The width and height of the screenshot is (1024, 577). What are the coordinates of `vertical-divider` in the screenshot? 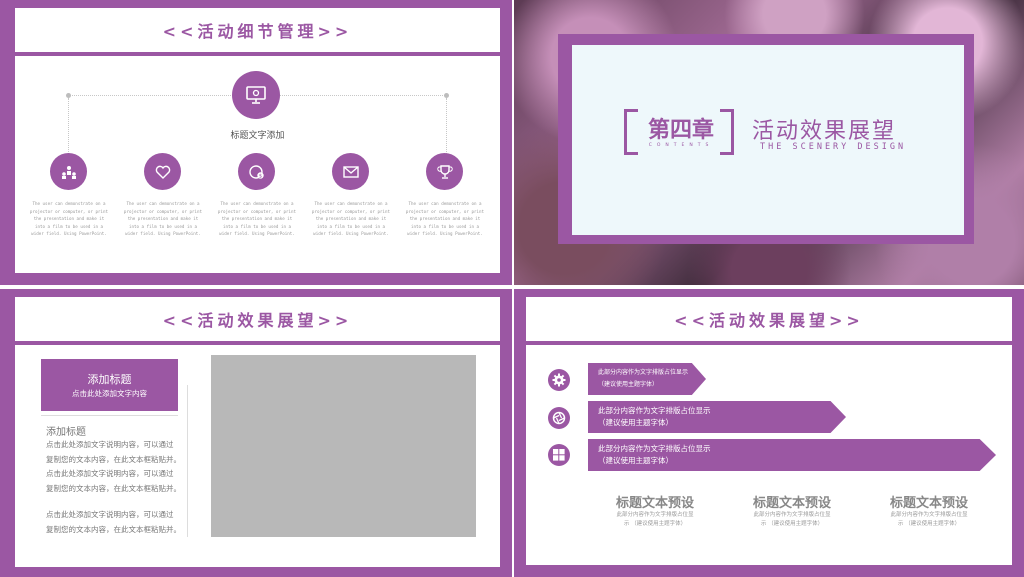 It's located at (187, 461).